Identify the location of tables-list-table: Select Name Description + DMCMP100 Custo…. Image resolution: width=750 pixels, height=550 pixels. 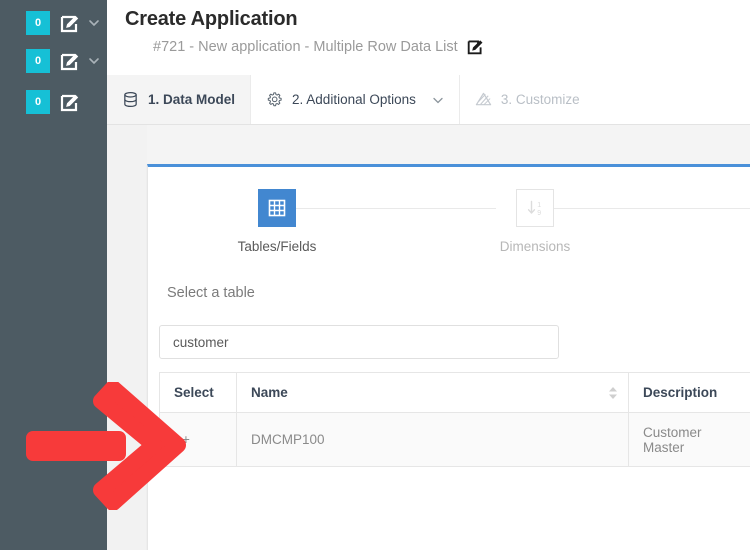
(454, 419).